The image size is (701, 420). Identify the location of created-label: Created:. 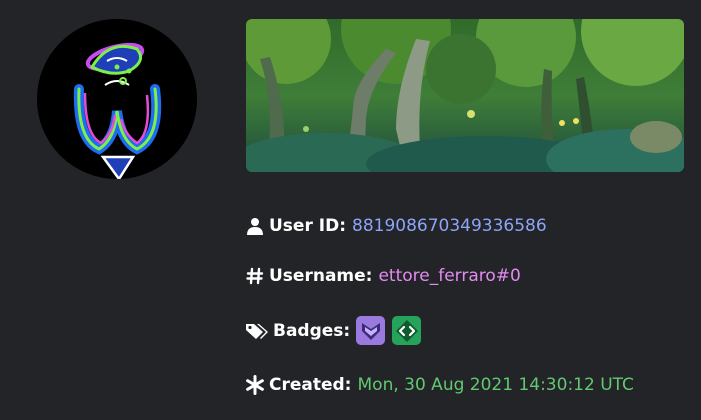
(310, 385).